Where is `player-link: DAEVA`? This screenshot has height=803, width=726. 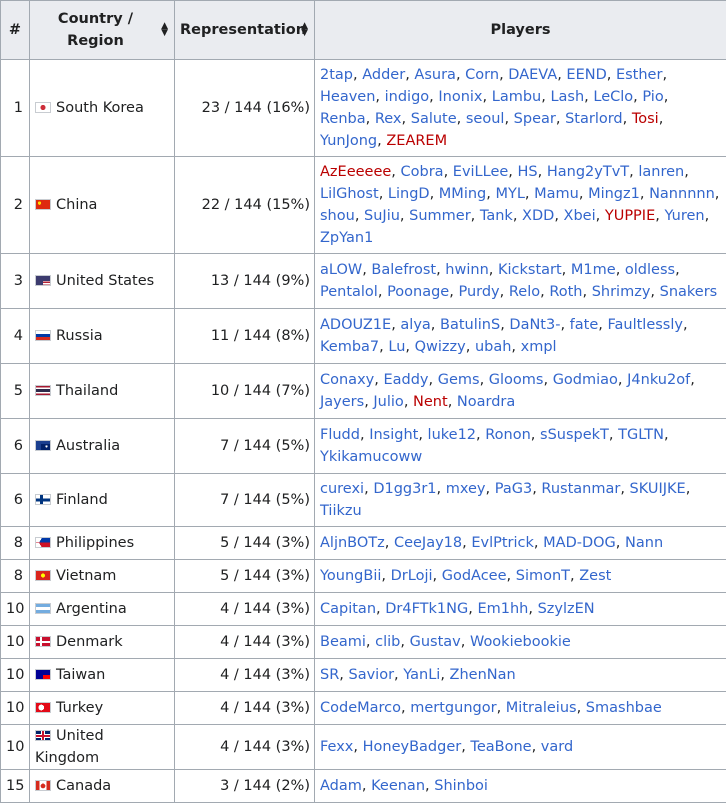
player-link: DAEVA is located at coordinates (532, 75).